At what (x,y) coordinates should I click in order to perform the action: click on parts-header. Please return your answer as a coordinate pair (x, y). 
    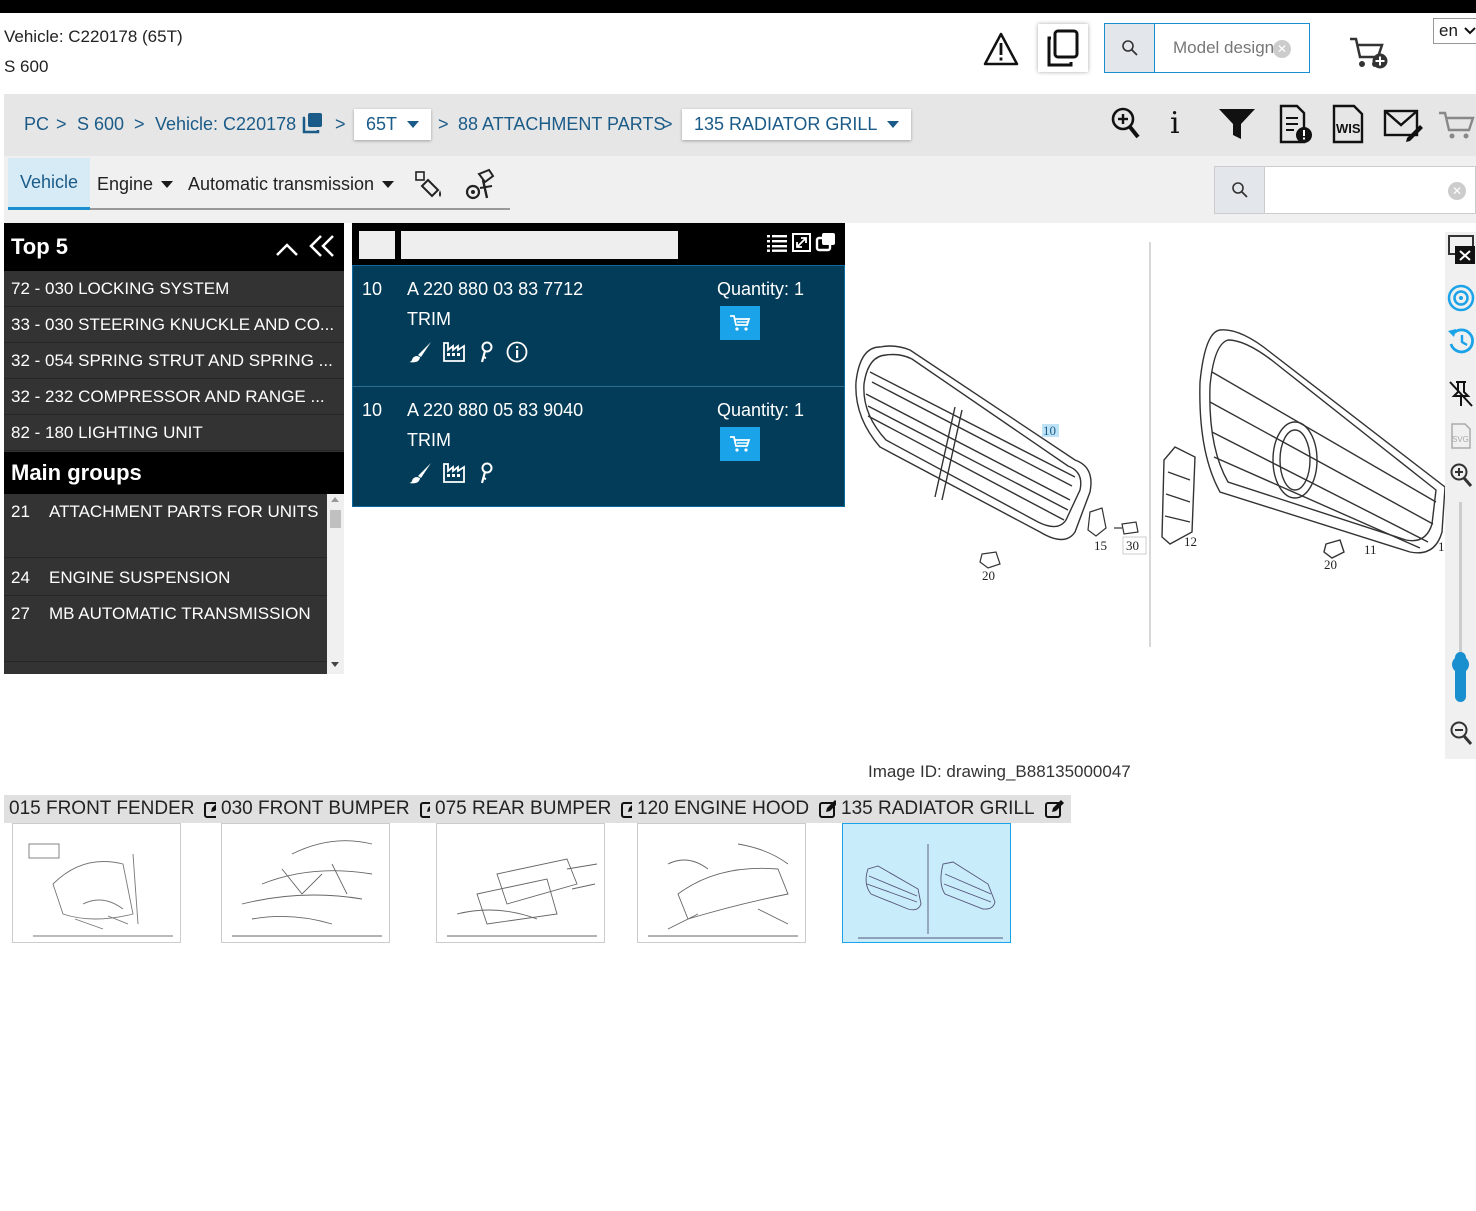
    Looking at the image, I should click on (598, 244).